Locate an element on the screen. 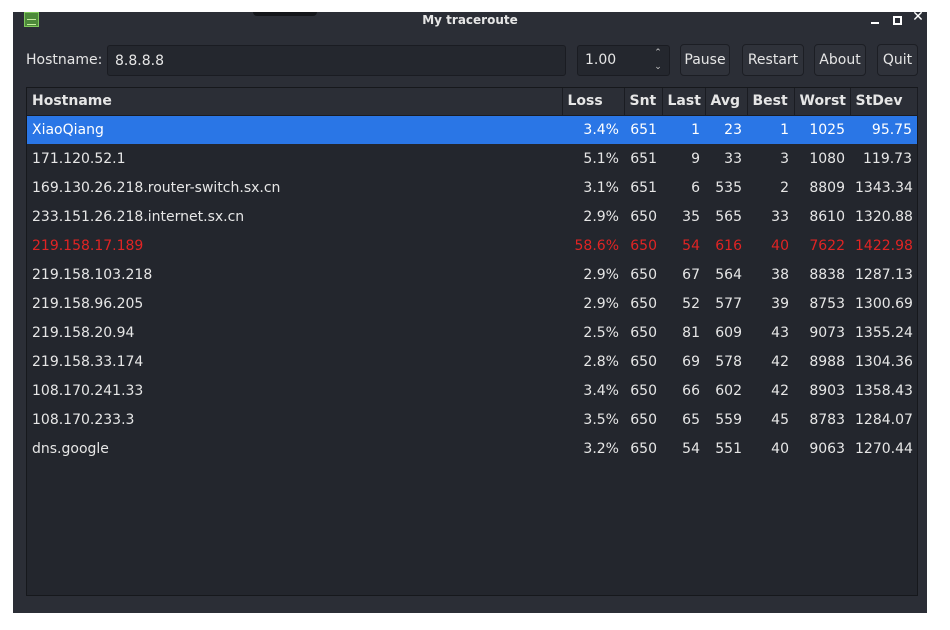 The image size is (950, 630). cell-worst: 1080 is located at coordinates (827, 158).